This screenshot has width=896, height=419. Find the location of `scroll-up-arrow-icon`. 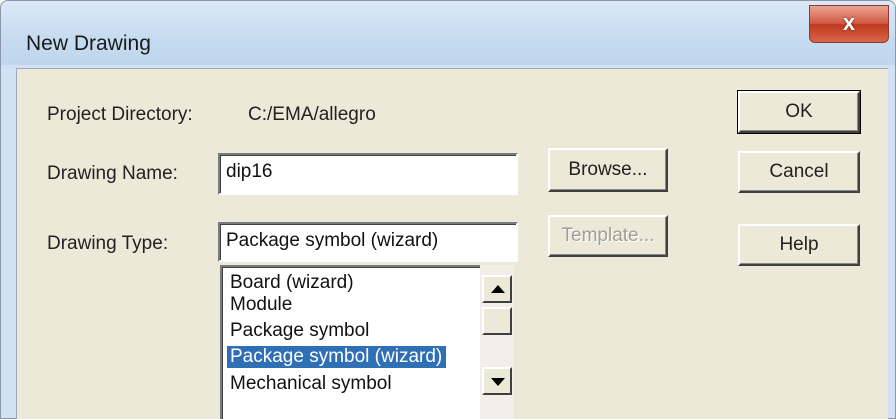

scroll-up-arrow-icon is located at coordinates (498, 289).